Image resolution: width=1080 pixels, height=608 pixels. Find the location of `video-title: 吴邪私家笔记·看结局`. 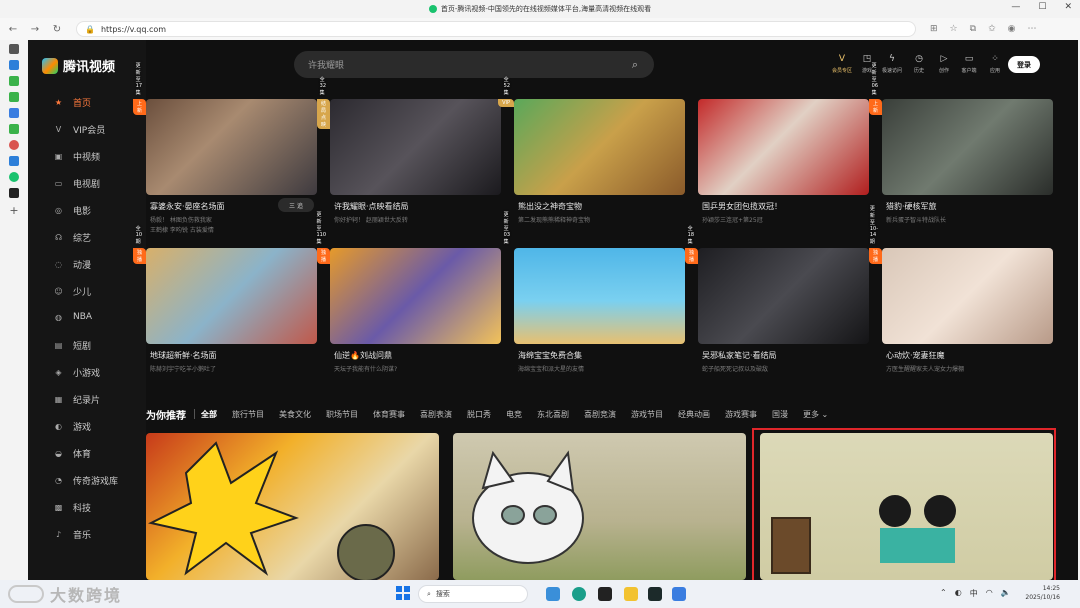

video-title: 吴邪私家笔记·看结局 is located at coordinates (739, 355).